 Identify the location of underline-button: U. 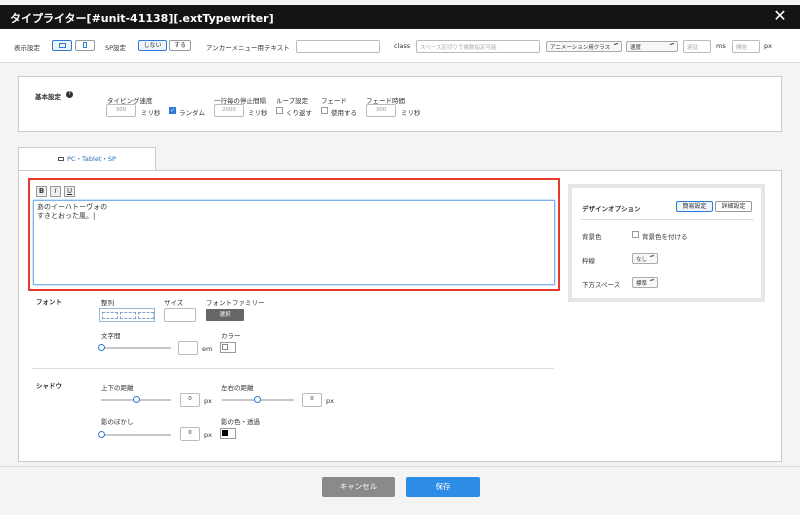
(69, 191).